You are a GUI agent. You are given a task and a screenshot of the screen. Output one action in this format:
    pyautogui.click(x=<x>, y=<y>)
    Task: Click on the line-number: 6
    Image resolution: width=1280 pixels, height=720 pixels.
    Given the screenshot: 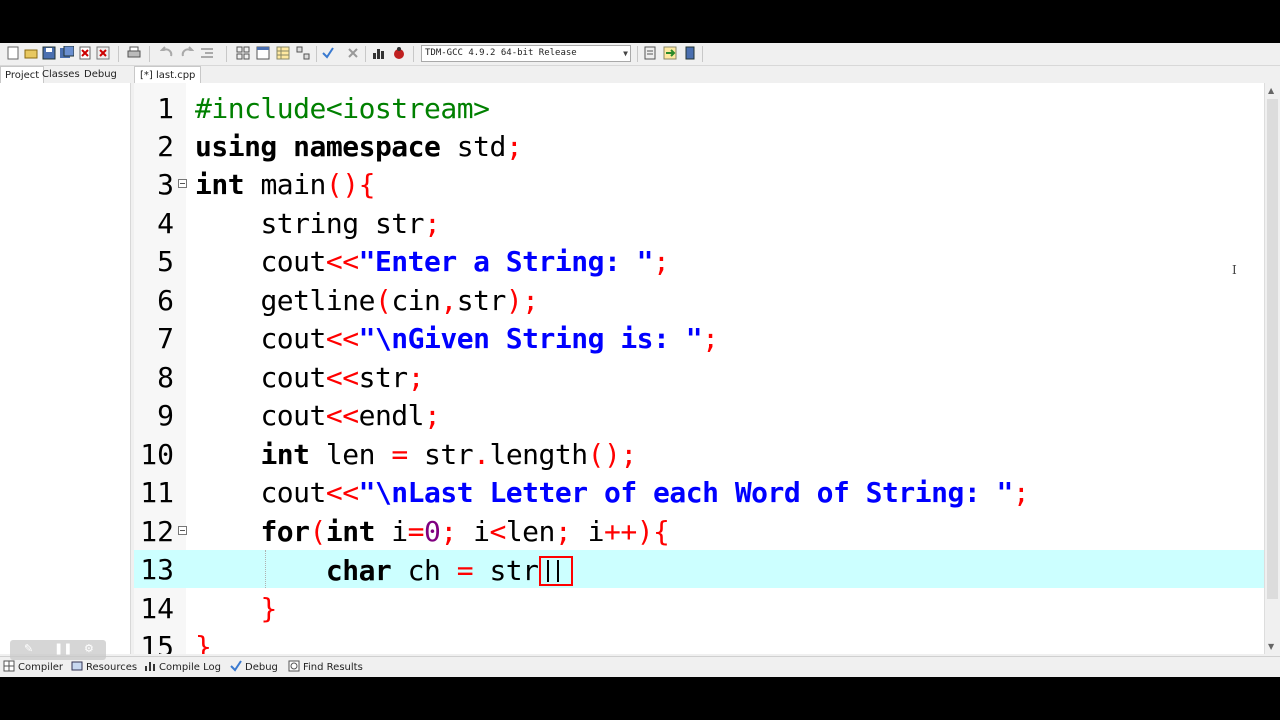 What is the action you would take?
    pyautogui.click(x=165, y=300)
    